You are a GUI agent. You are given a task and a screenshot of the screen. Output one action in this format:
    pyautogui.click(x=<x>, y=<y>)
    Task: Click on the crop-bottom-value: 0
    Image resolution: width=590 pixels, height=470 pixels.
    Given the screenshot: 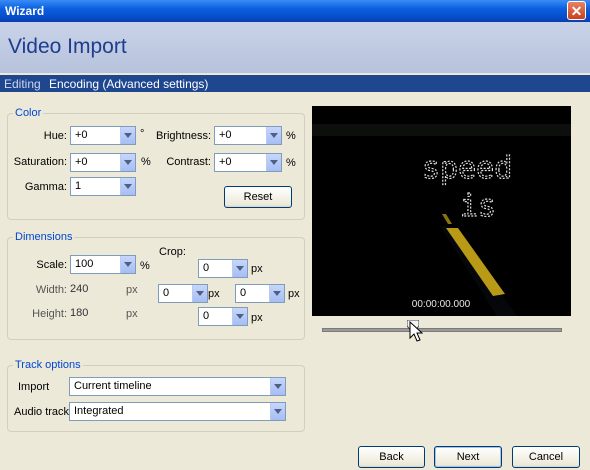 What is the action you would take?
    pyautogui.click(x=206, y=316)
    